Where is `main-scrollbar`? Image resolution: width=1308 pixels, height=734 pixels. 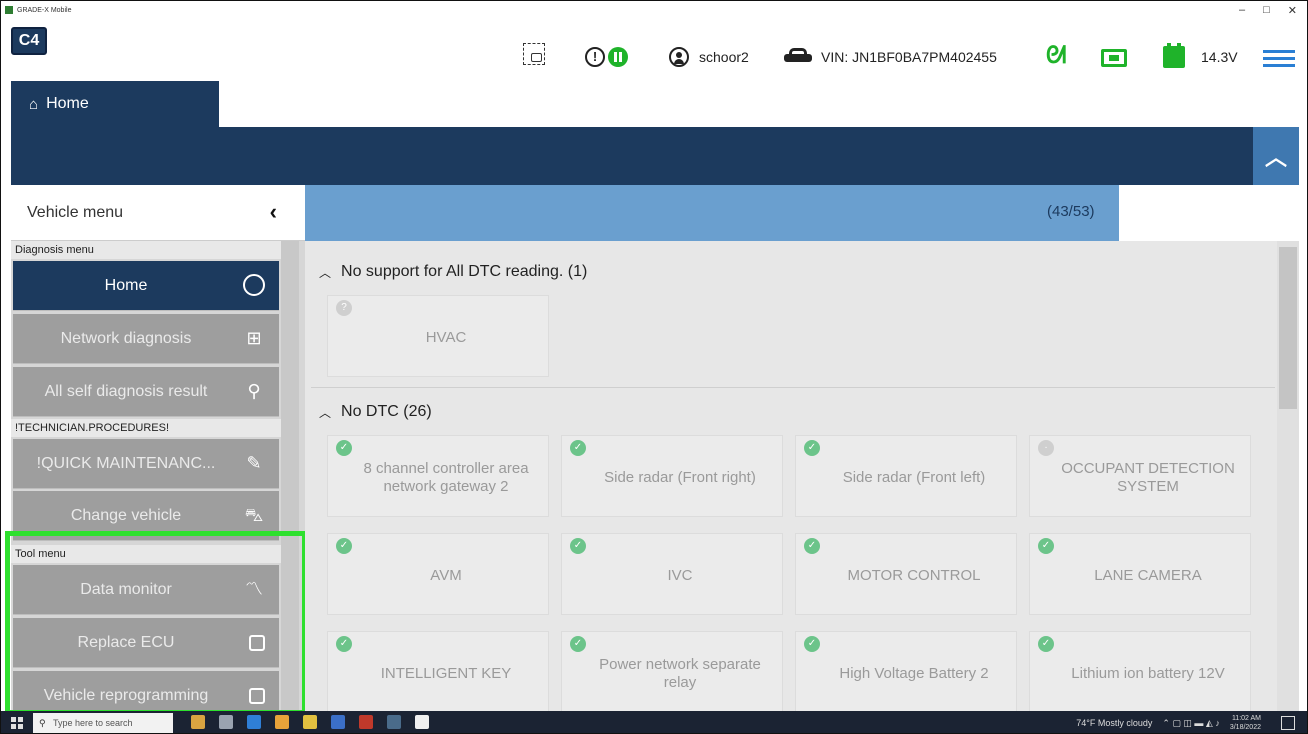 main-scrollbar is located at coordinates (1288, 476).